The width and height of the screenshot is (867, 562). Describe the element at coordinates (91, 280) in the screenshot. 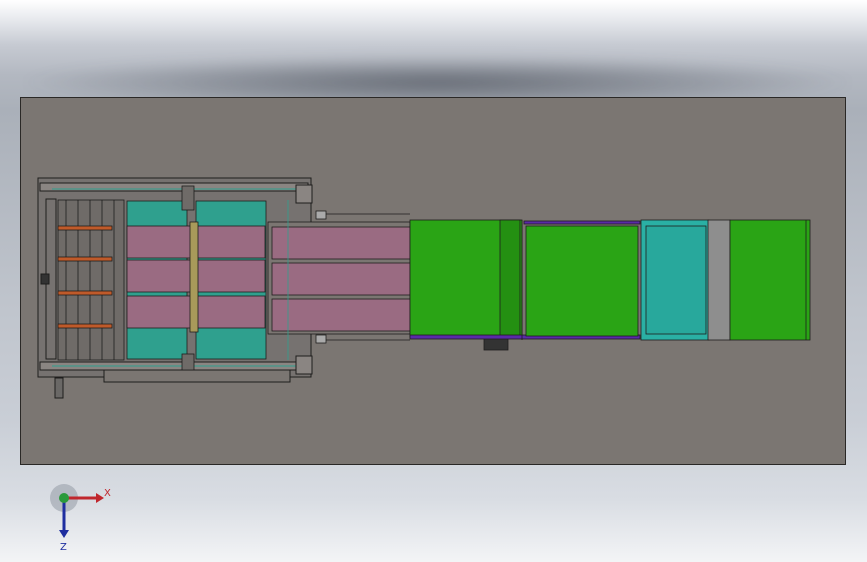

I see `left-roller-bed` at that location.